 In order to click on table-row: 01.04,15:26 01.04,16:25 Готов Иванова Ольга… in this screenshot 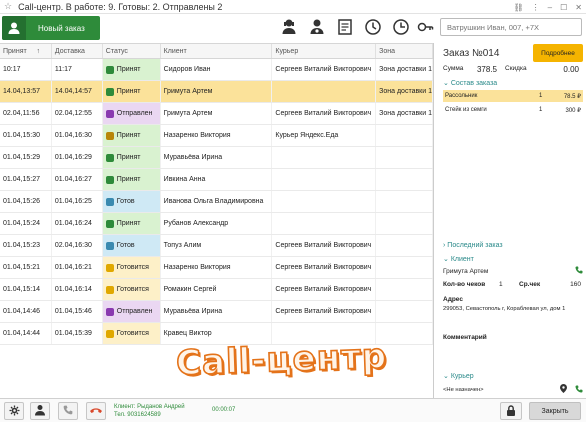, I will do `click(217, 202)`.